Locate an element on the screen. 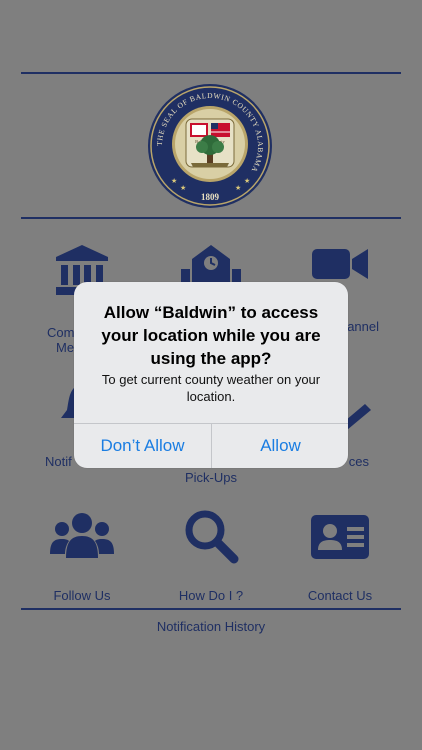 This screenshot has width=422, height=750. follow-us-tile: Follow Us is located at coordinates (82, 557).